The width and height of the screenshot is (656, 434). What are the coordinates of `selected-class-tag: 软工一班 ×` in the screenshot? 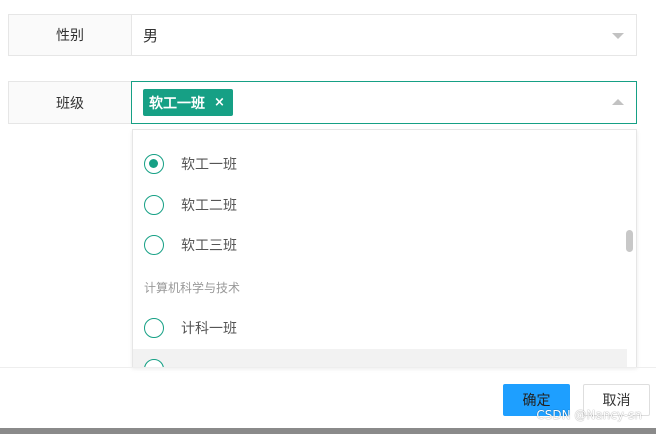 It's located at (188, 102).